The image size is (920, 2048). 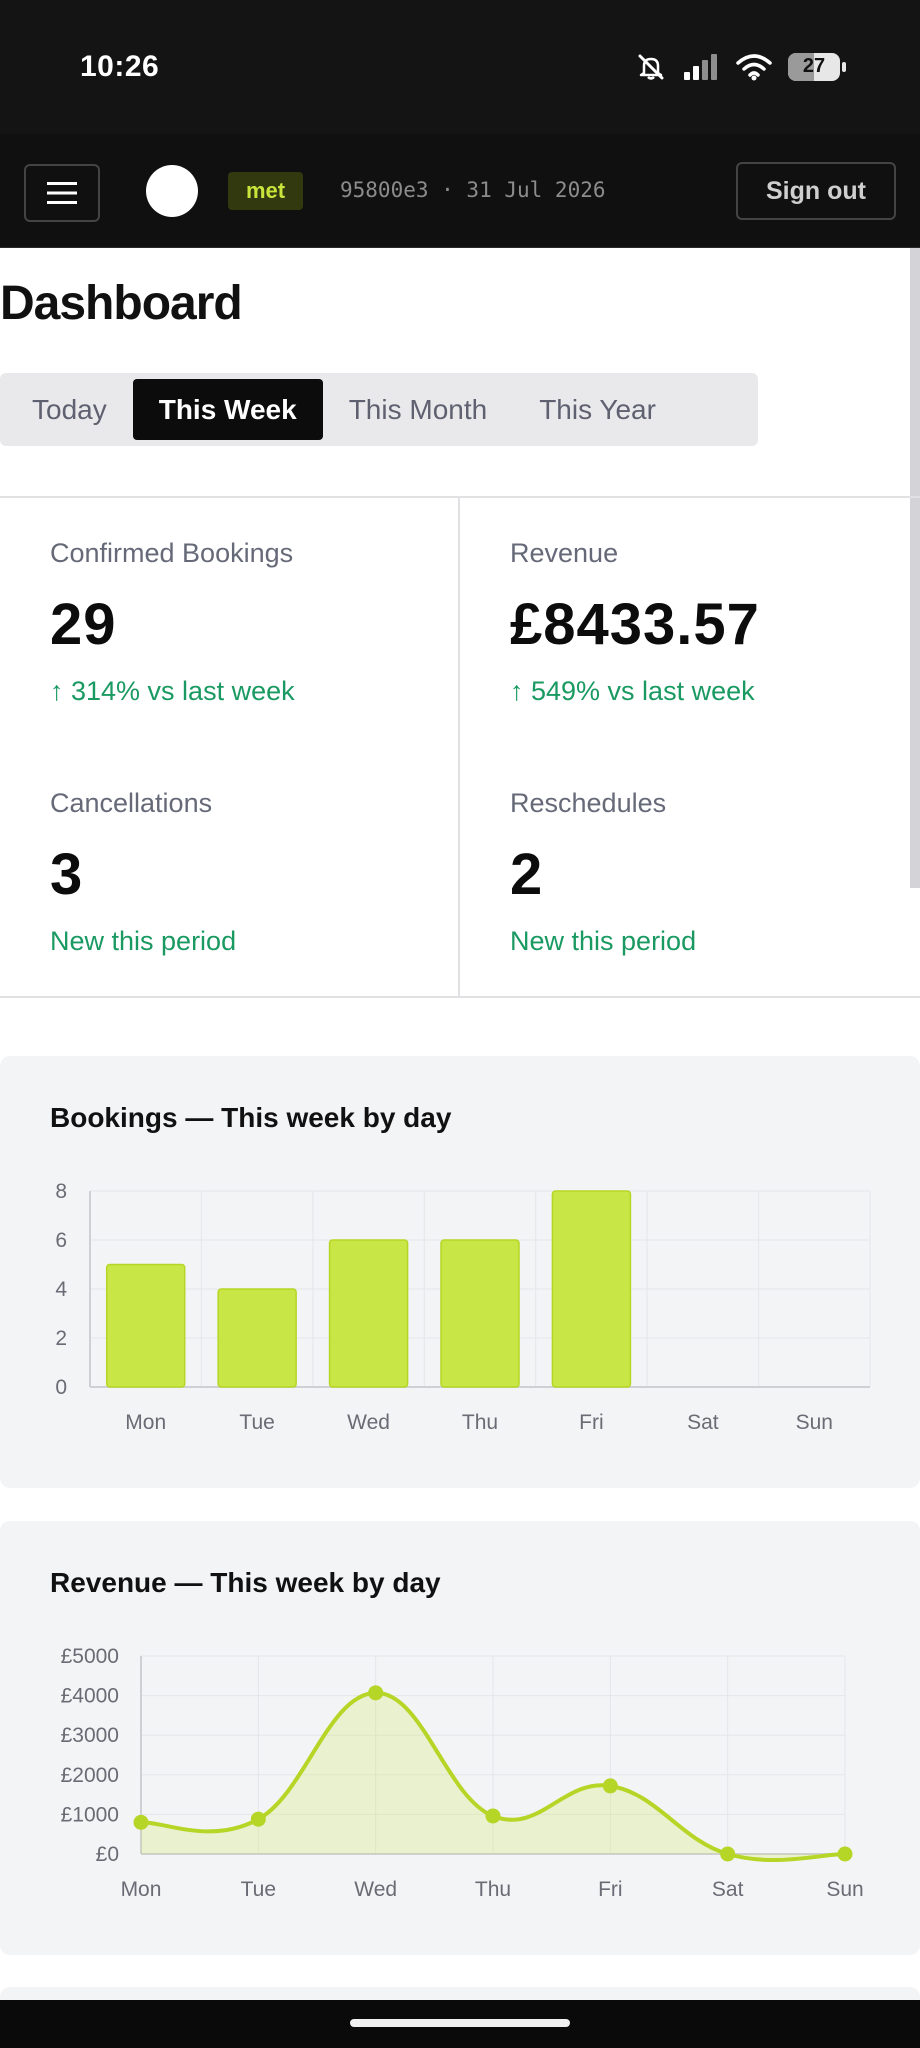 I want to click on stat-reschedules: Reschedules 2 New this period, so click(x=715, y=872).